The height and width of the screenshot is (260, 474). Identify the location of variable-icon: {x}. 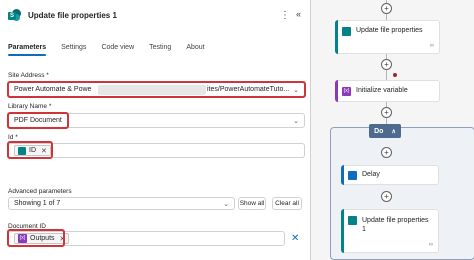
(346, 91).